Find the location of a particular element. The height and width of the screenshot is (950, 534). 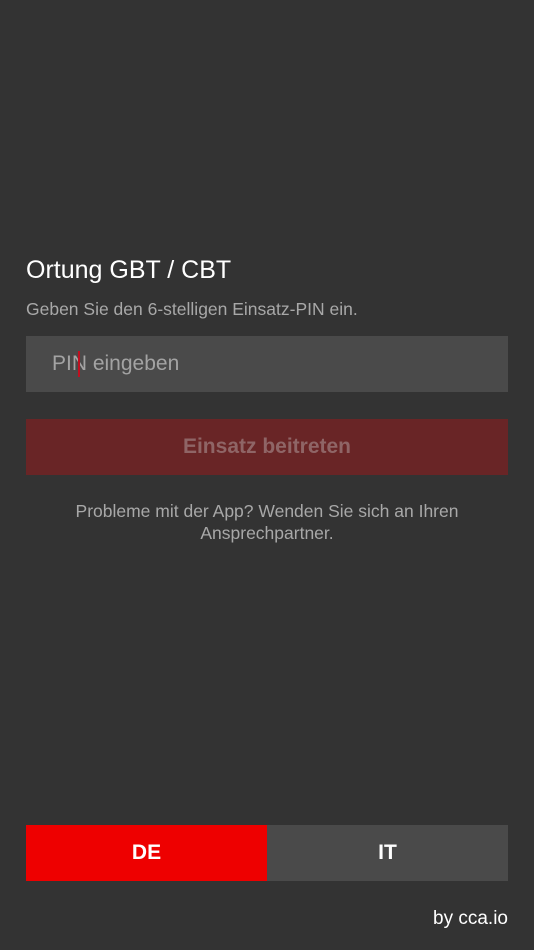

page-title: Ortung GBT / CBT is located at coordinates (129, 270).